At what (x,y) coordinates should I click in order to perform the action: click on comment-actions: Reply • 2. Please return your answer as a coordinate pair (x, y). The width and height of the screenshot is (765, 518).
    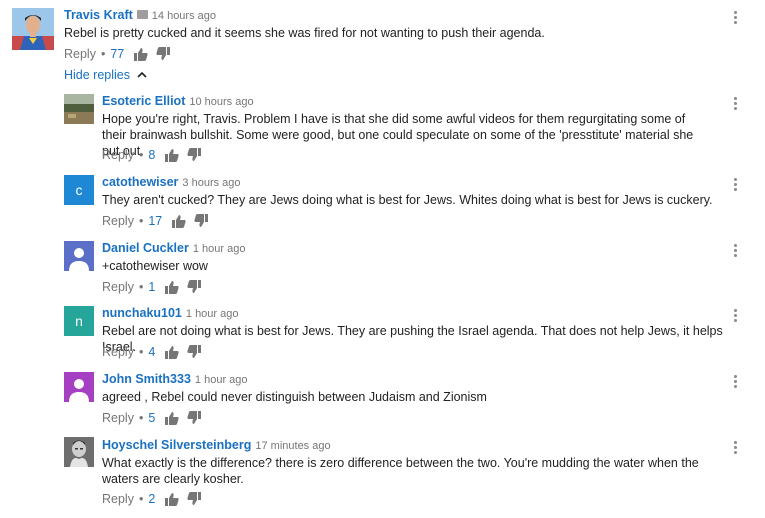
    Looking at the image, I should click on (155, 499).